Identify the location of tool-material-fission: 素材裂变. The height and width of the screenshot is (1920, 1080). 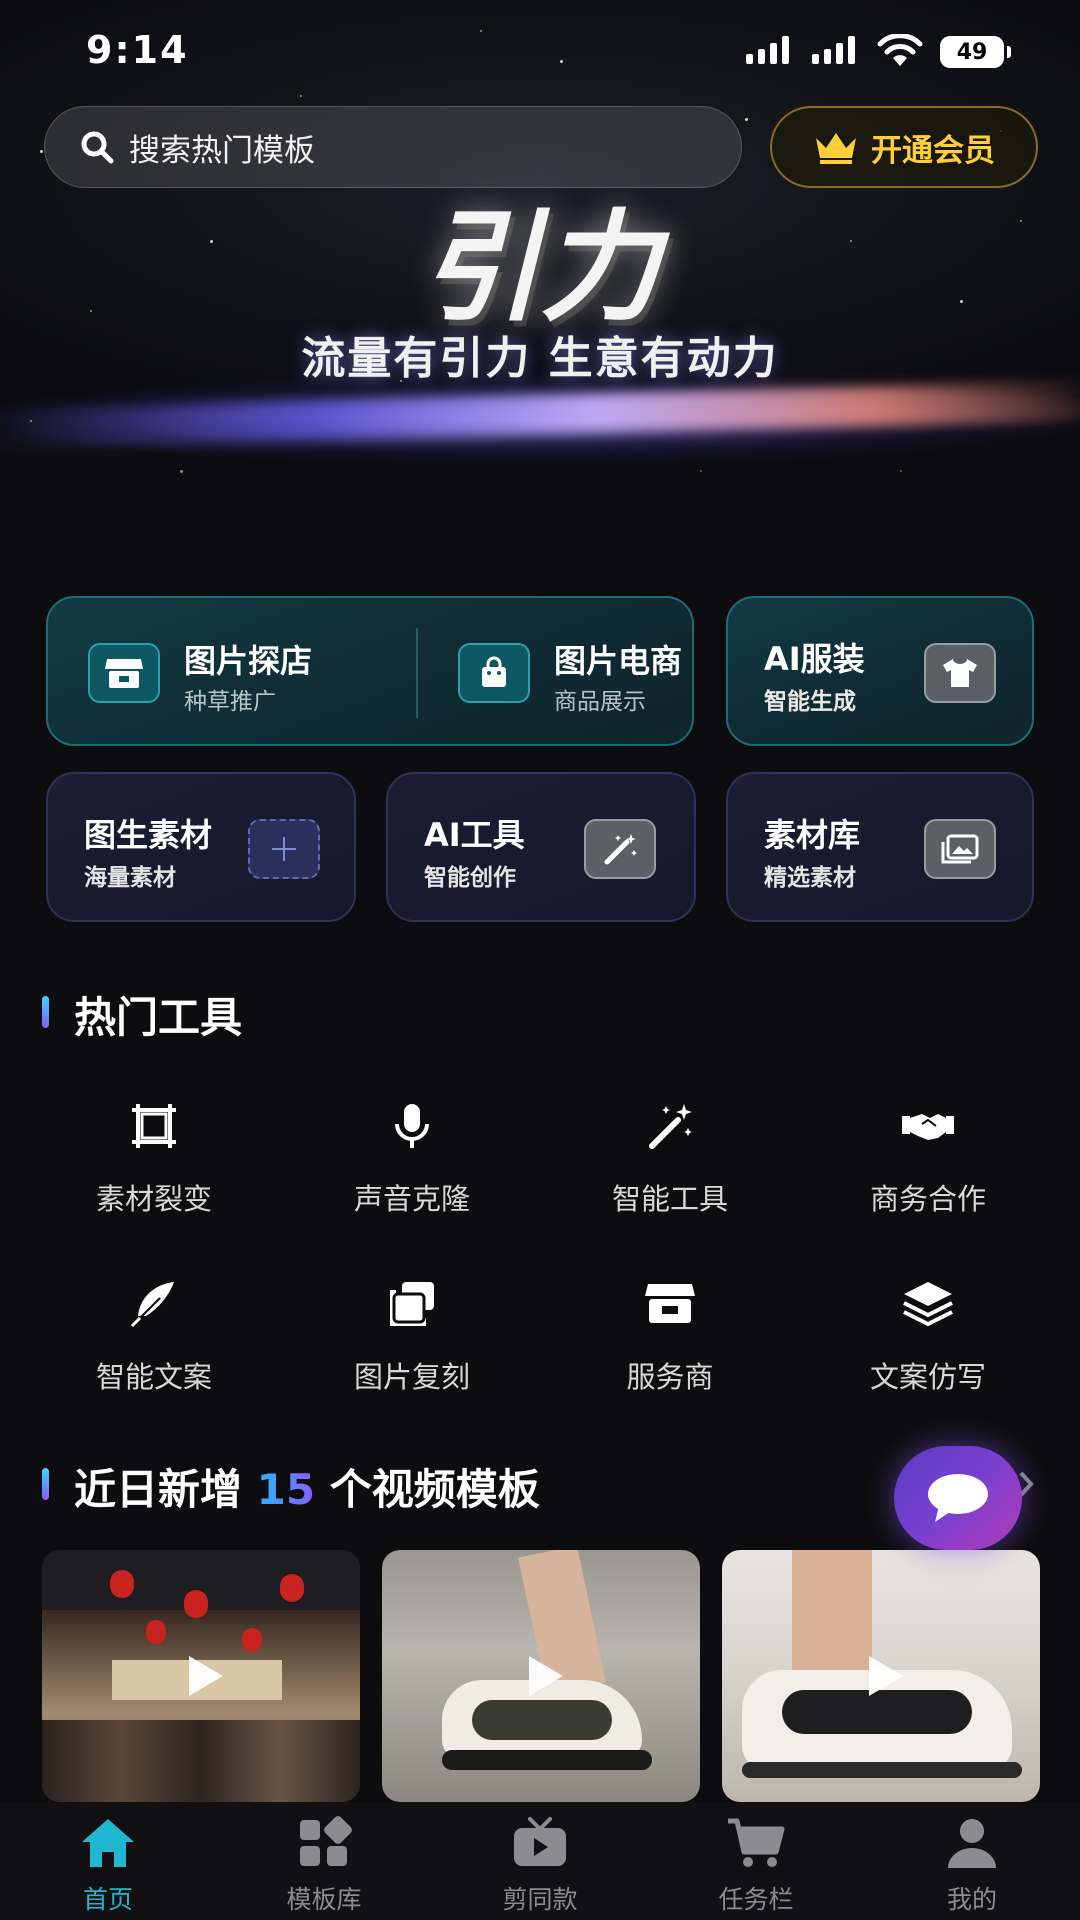
(154, 1168).